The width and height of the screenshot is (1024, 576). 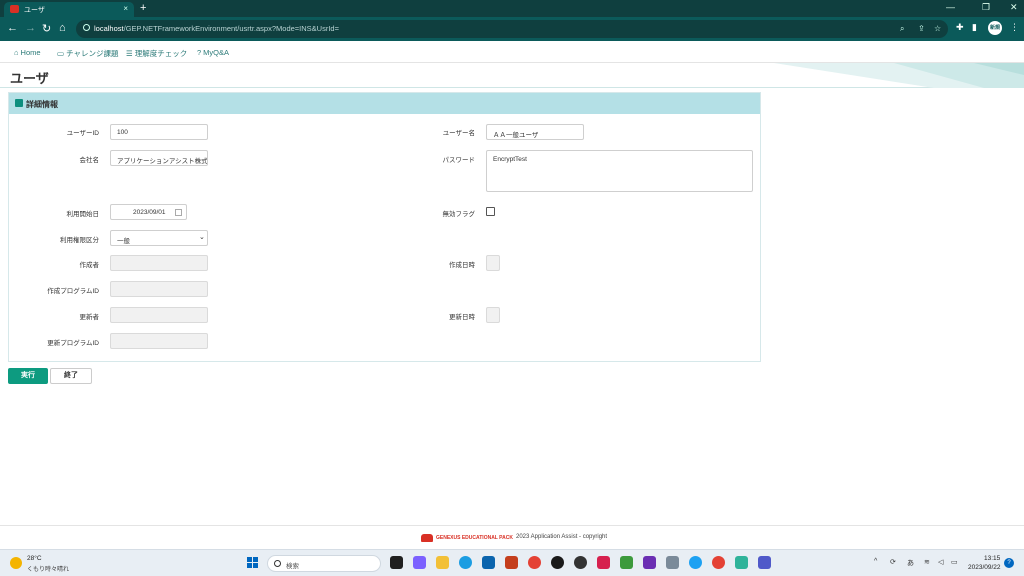 I want to click on clock-time: 13:15, so click(x=992, y=558).